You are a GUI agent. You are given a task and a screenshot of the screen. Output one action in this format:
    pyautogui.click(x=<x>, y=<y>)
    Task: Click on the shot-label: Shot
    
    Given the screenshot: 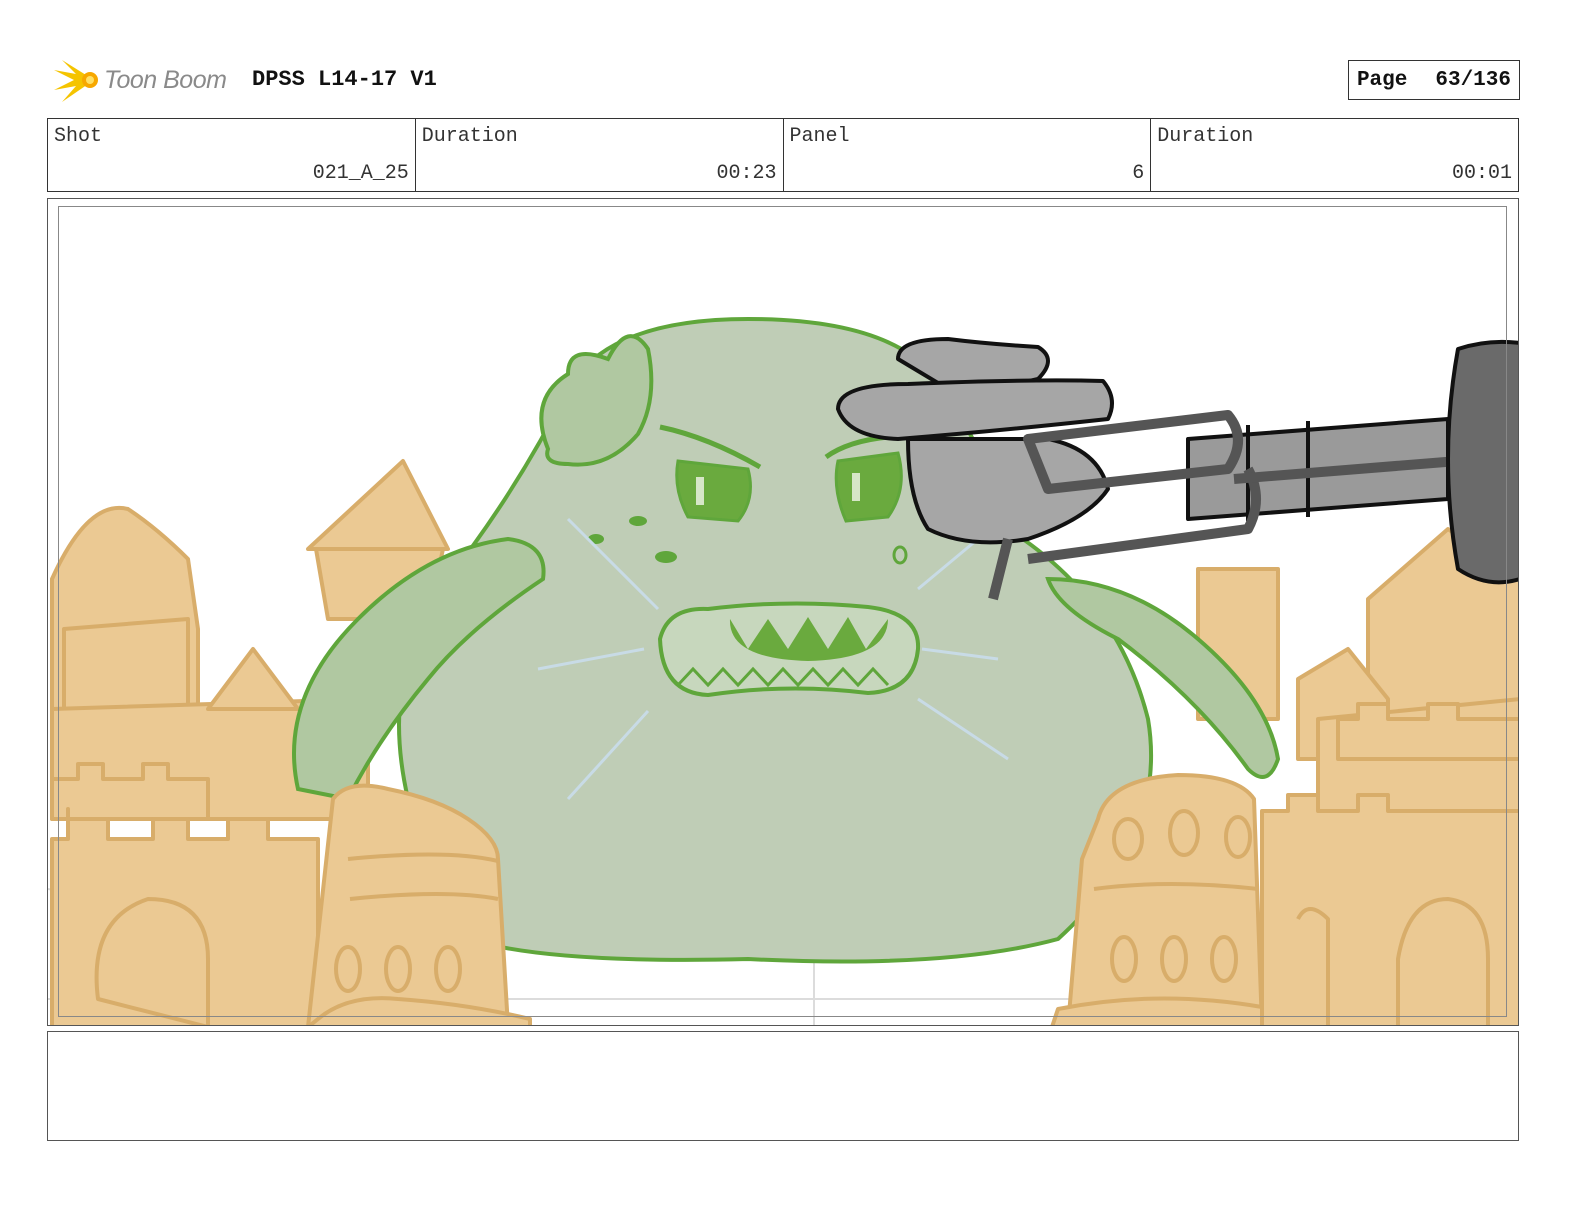 What is the action you would take?
    pyautogui.click(x=78, y=136)
    